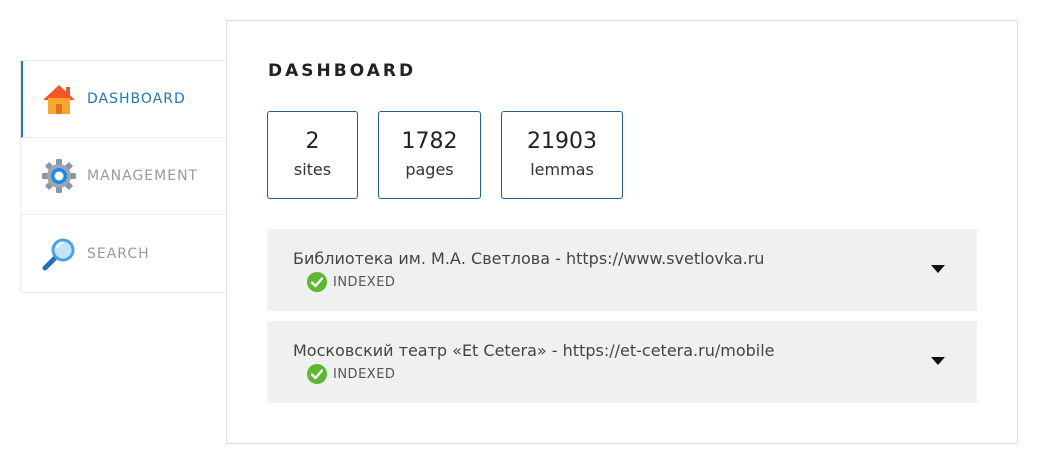 This screenshot has width=1037, height=464. Describe the element at coordinates (143, 176) in the screenshot. I see `sidebar-item-label: MANAGEMENT` at that location.